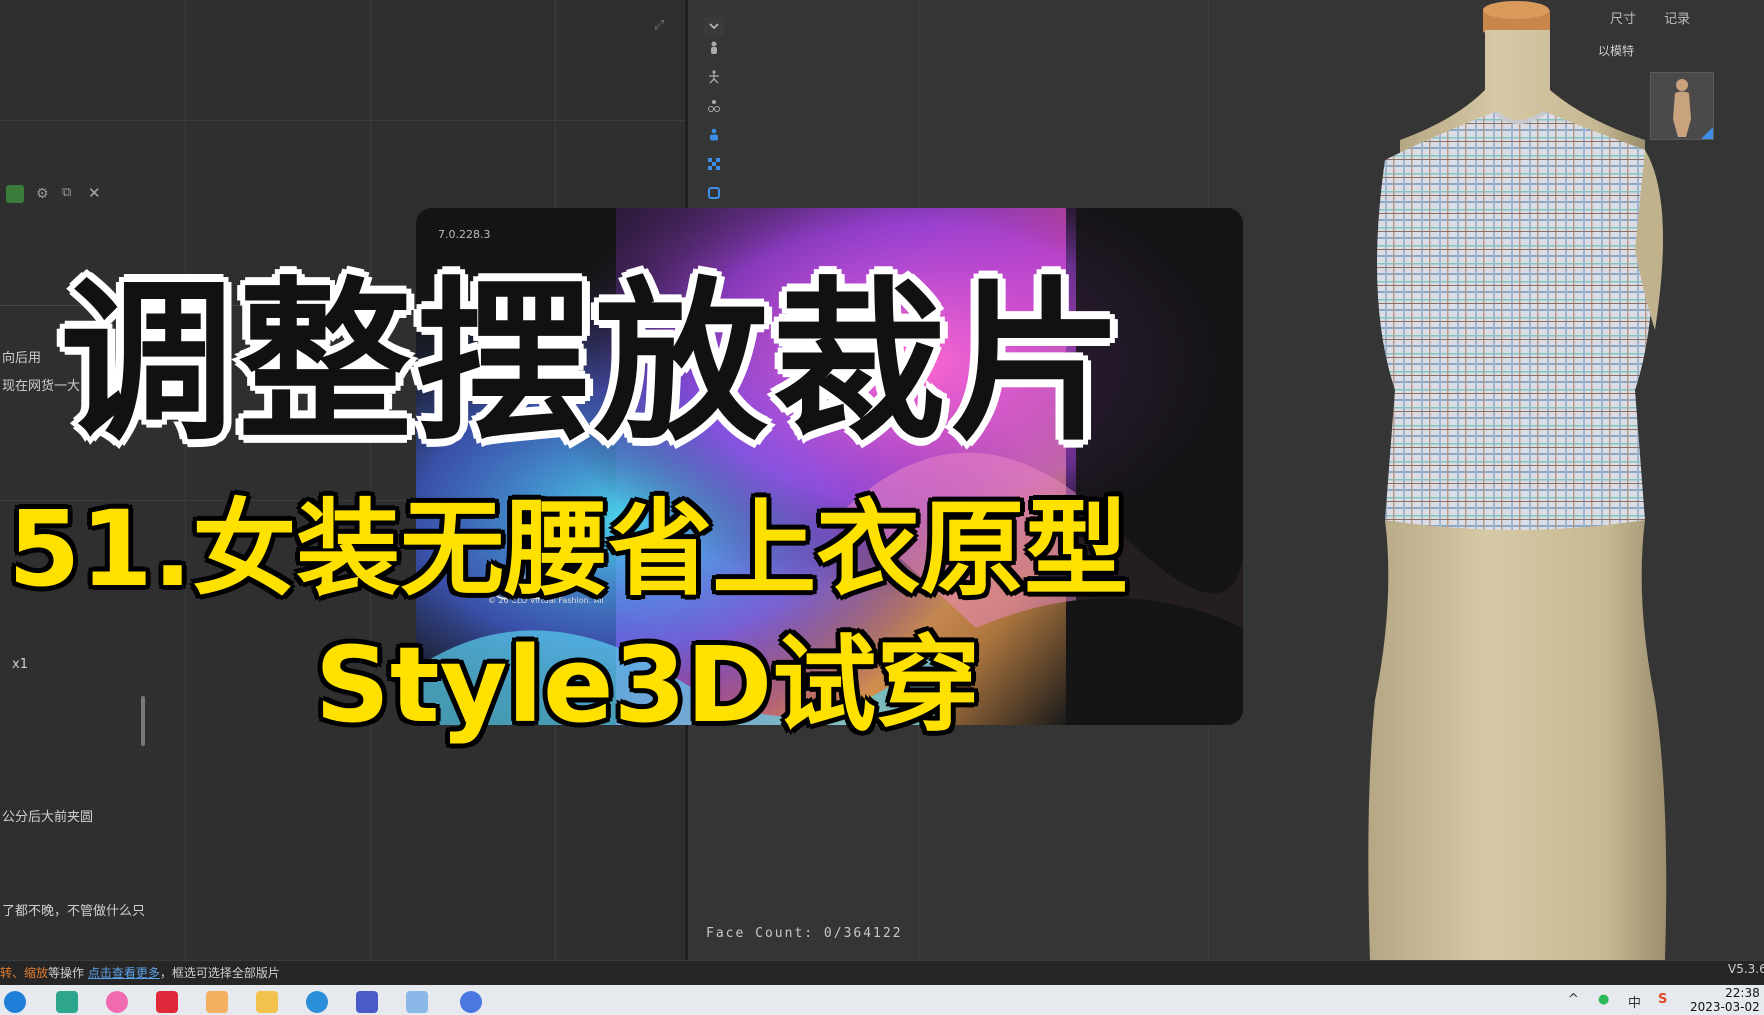 This screenshot has height=1015, width=1764. I want to click on checker-icon, so click(714, 164).